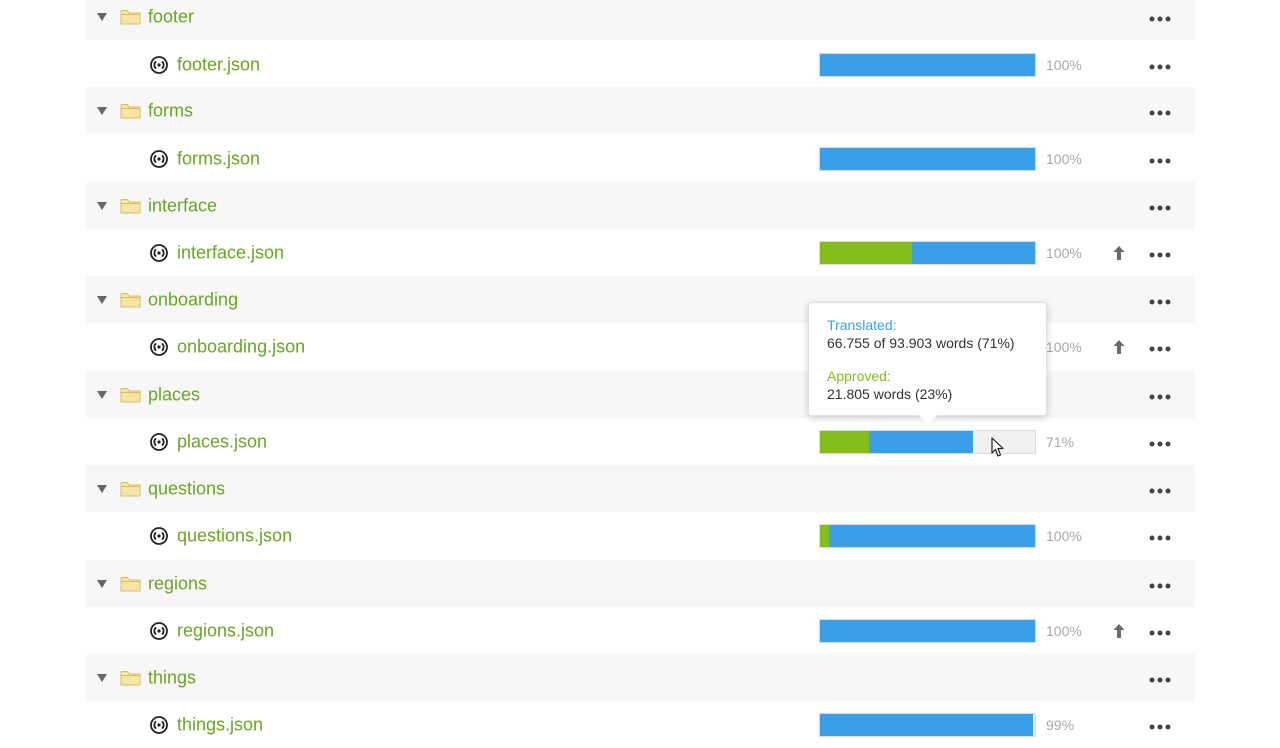 This screenshot has height=748, width=1280. Describe the element at coordinates (640, 630) in the screenshot. I see `file-row: regions.json 100%` at that location.